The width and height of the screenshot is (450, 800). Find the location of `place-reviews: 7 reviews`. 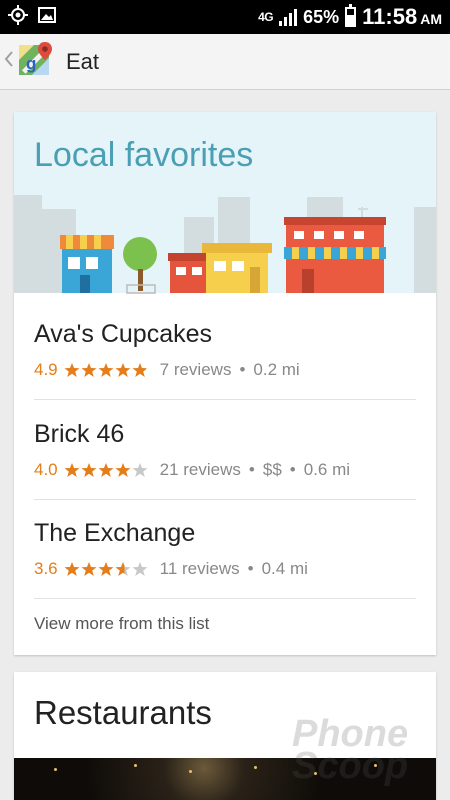

place-reviews: 7 reviews is located at coordinates (195, 369).